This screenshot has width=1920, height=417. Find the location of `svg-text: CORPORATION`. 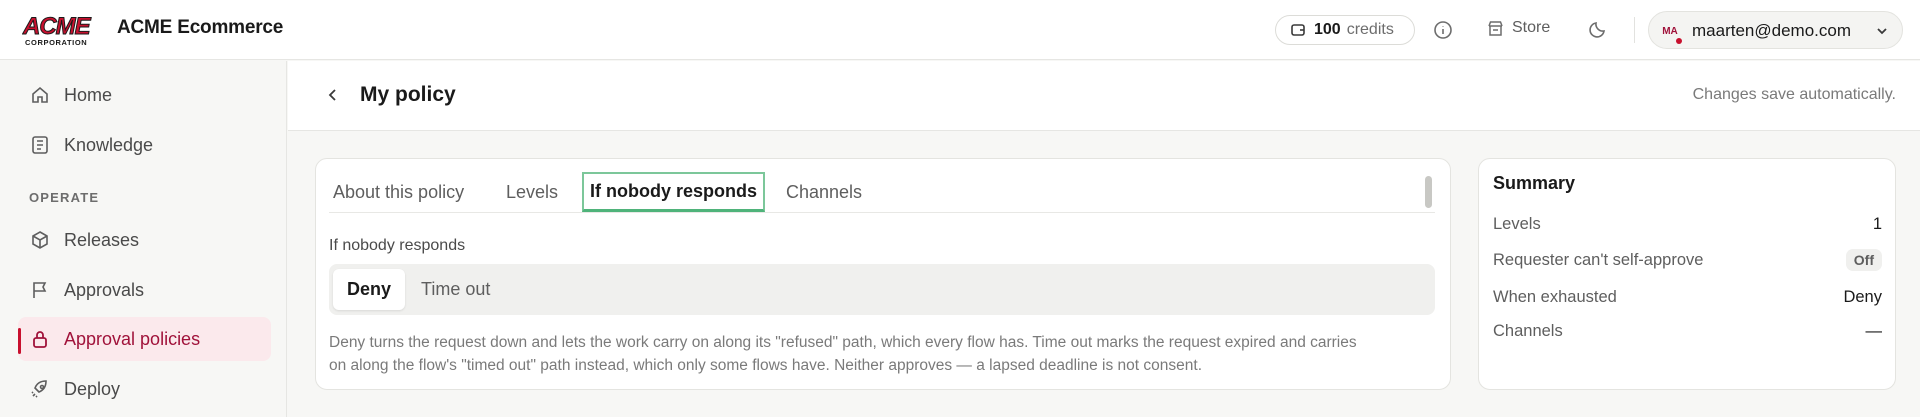

svg-text: CORPORATION is located at coordinates (56, 42).